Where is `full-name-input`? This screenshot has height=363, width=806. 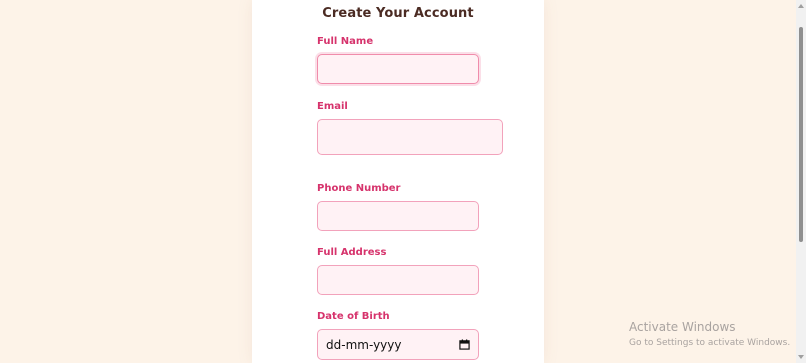
full-name-input is located at coordinates (398, 69).